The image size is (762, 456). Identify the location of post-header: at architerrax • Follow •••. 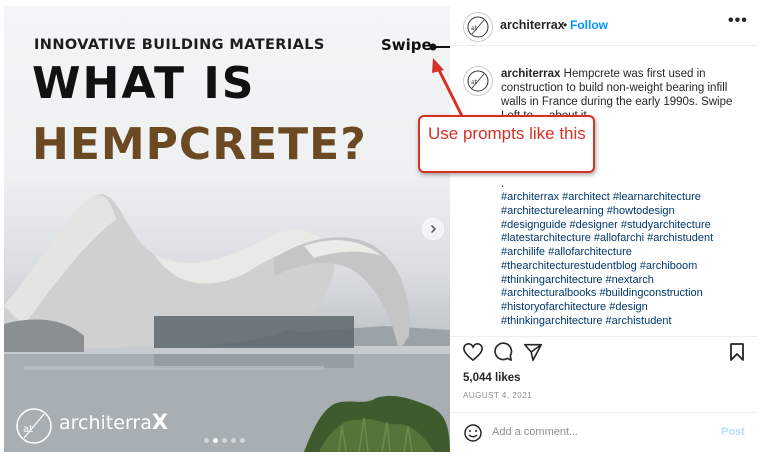
(604, 26).